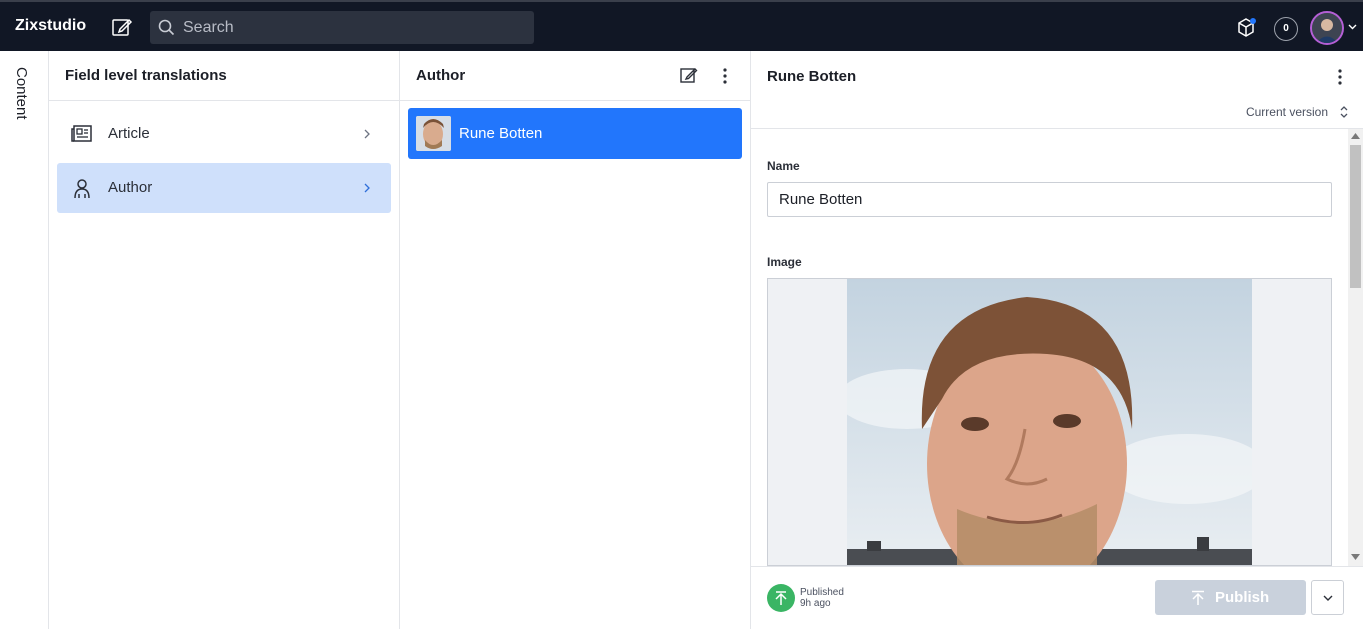  What do you see at coordinates (1253, 21) in the screenshot?
I see `notification-dot` at bounding box center [1253, 21].